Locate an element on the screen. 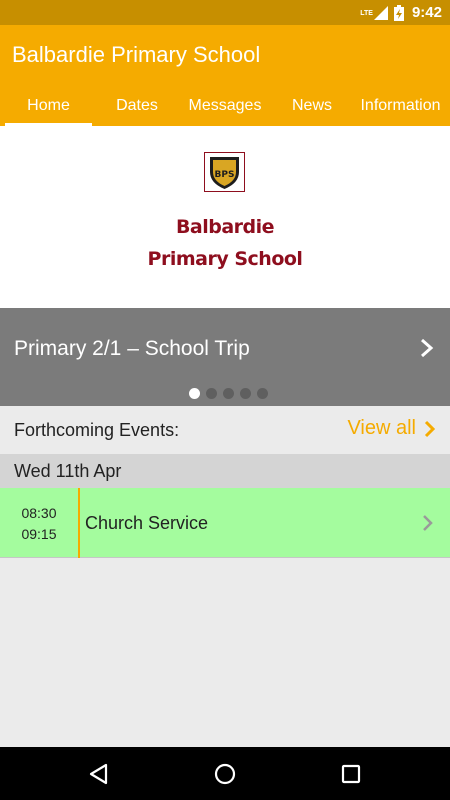  status-bar: LTE 9:42 is located at coordinates (225, 12).